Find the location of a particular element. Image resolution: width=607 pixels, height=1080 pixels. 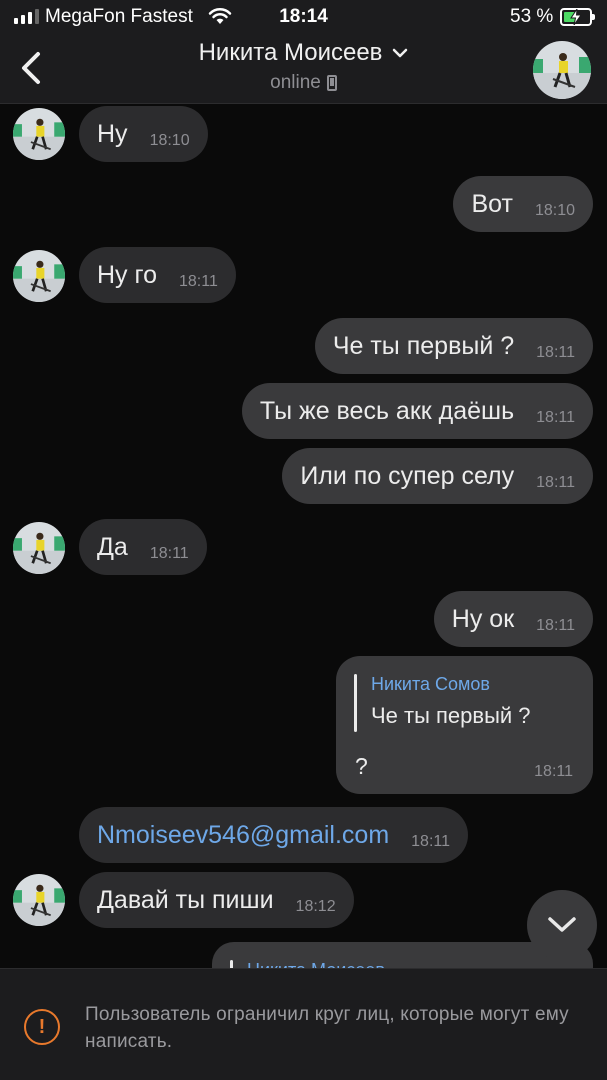

email-link: Nmoiseev546@gmail.com is located at coordinates (243, 835).